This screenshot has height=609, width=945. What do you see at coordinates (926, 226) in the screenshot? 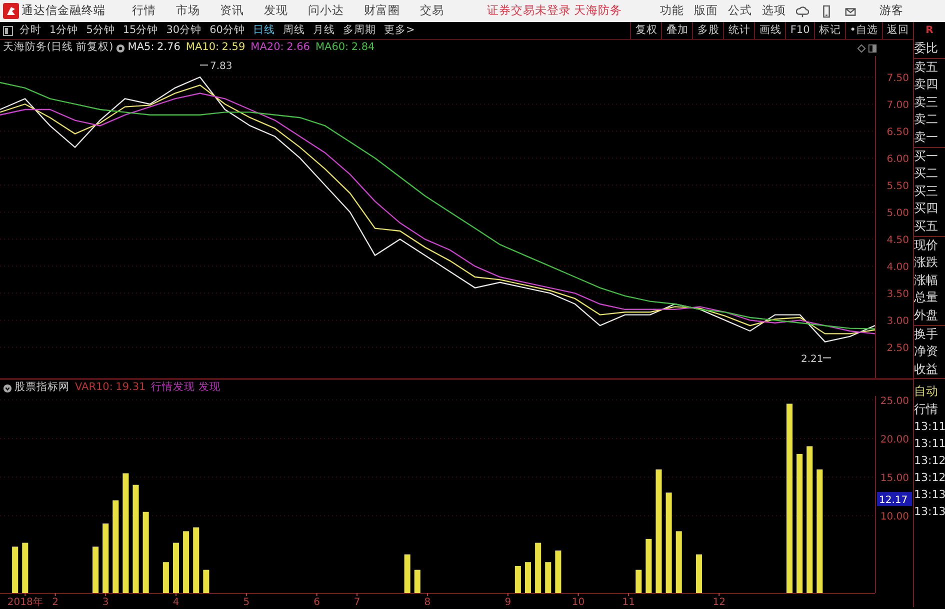
I see `quote-label: 买五` at bounding box center [926, 226].